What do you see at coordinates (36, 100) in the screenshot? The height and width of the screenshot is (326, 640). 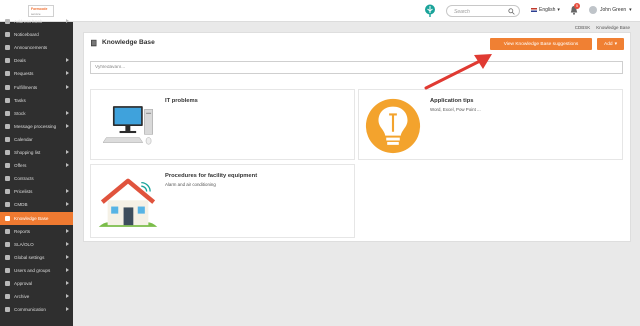 I see `sidebar-item: Tasks` at bounding box center [36, 100].